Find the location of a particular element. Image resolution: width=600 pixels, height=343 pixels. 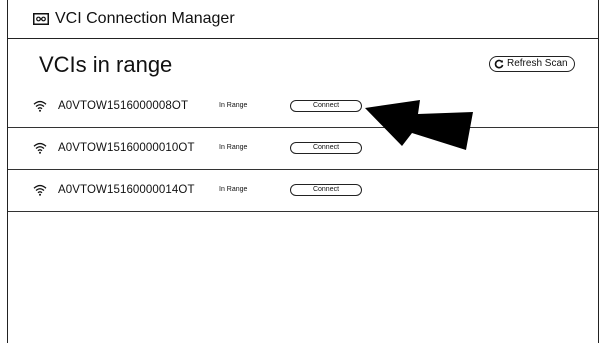

vci-name: A0VTOW1516000008OT is located at coordinates (123, 106).